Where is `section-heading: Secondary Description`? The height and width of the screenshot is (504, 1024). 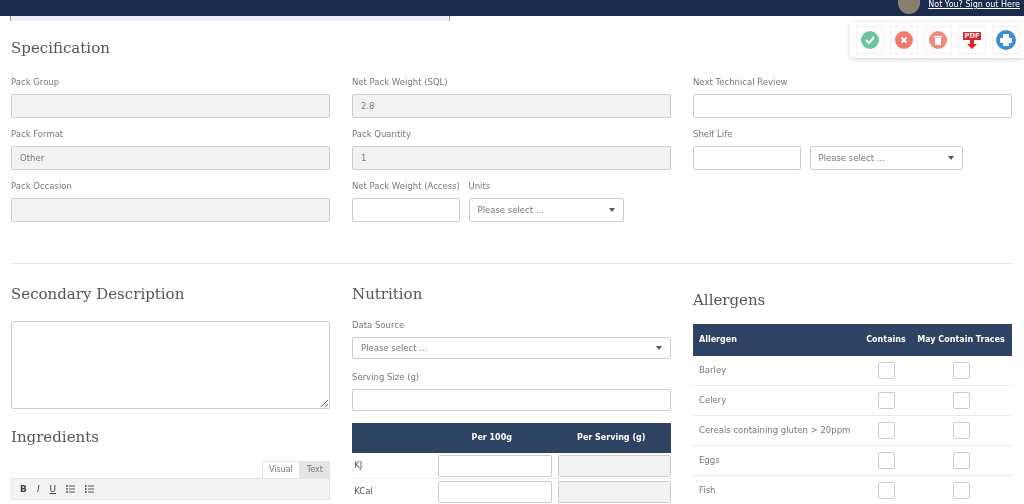
section-heading: Secondary Description is located at coordinates (98, 294).